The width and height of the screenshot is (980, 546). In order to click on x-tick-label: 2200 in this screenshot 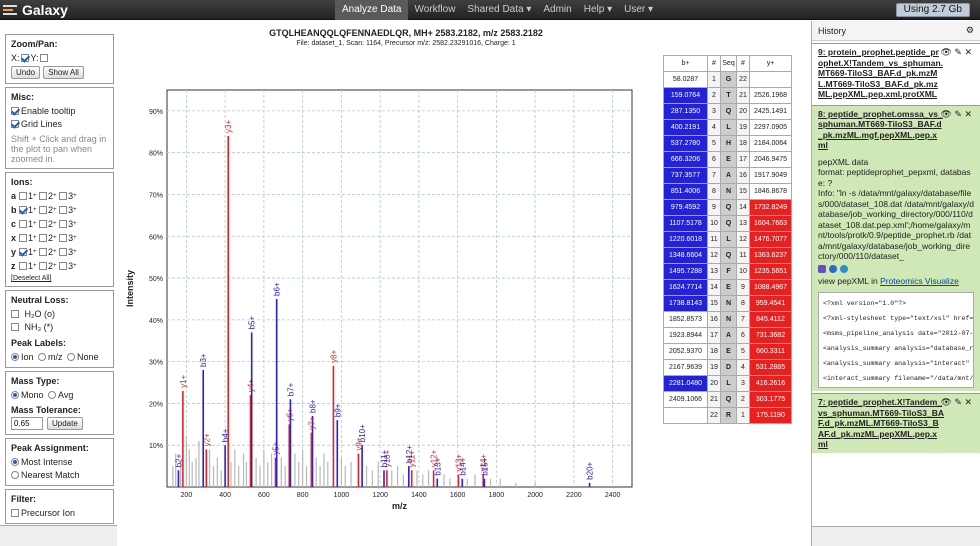, I will do `click(574, 495)`.